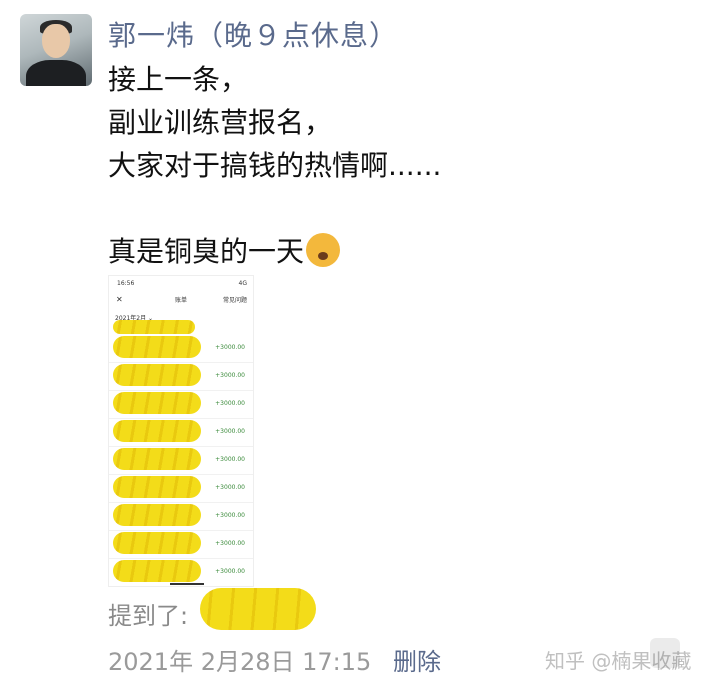 Image resolution: width=720 pixels, height=686 pixels. What do you see at coordinates (56, 41) in the screenshot?
I see `avatar-face` at bounding box center [56, 41].